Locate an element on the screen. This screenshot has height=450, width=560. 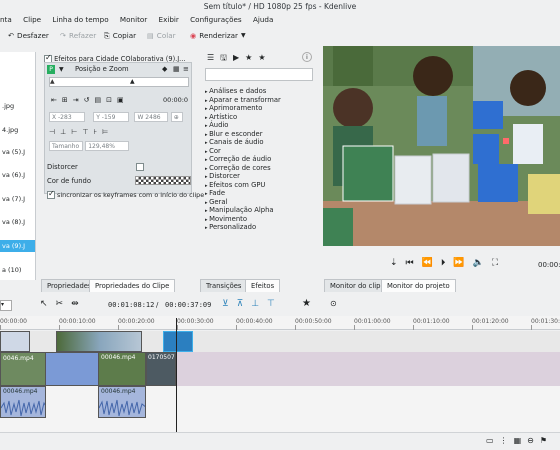
video-filter-icon: ▶ is located at coordinates (239, 57).